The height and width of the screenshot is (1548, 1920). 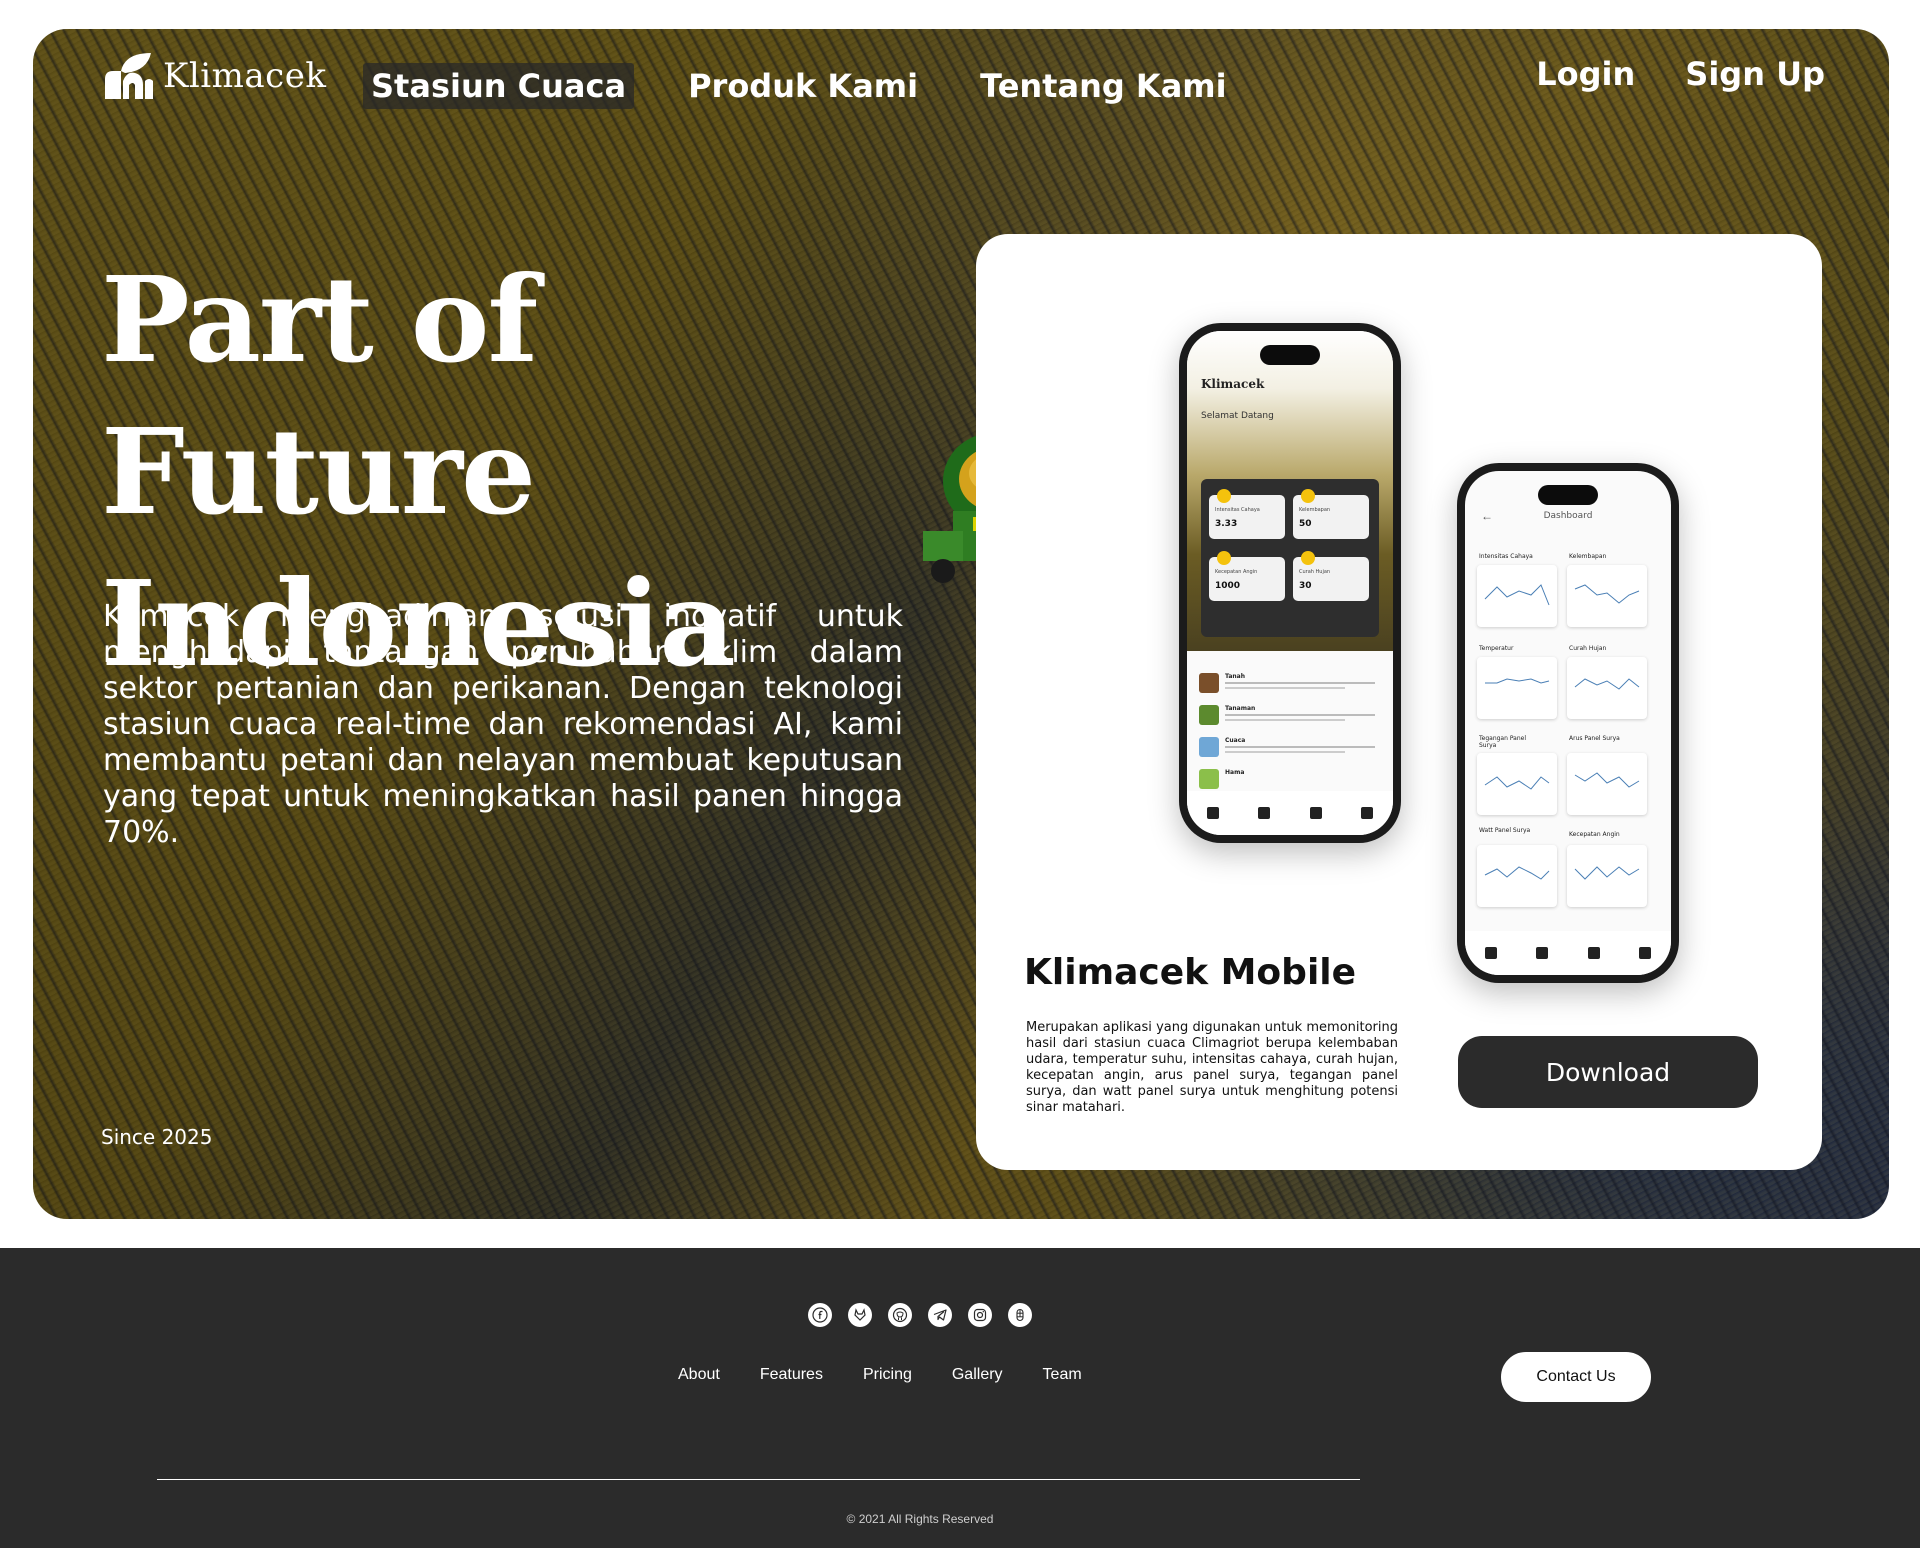 What do you see at coordinates (1680, 74) in the screenshot?
I see `auth-links: Login Sign Up` at bounding box center [1680, 74].